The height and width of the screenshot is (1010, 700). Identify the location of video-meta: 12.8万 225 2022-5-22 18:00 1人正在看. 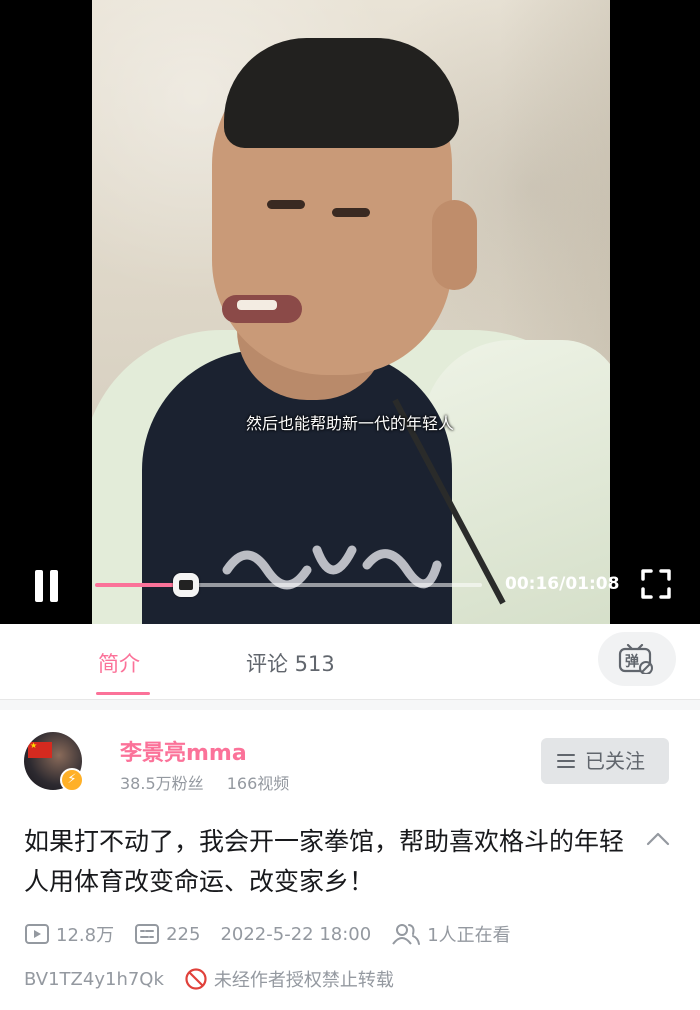
(277, 934).